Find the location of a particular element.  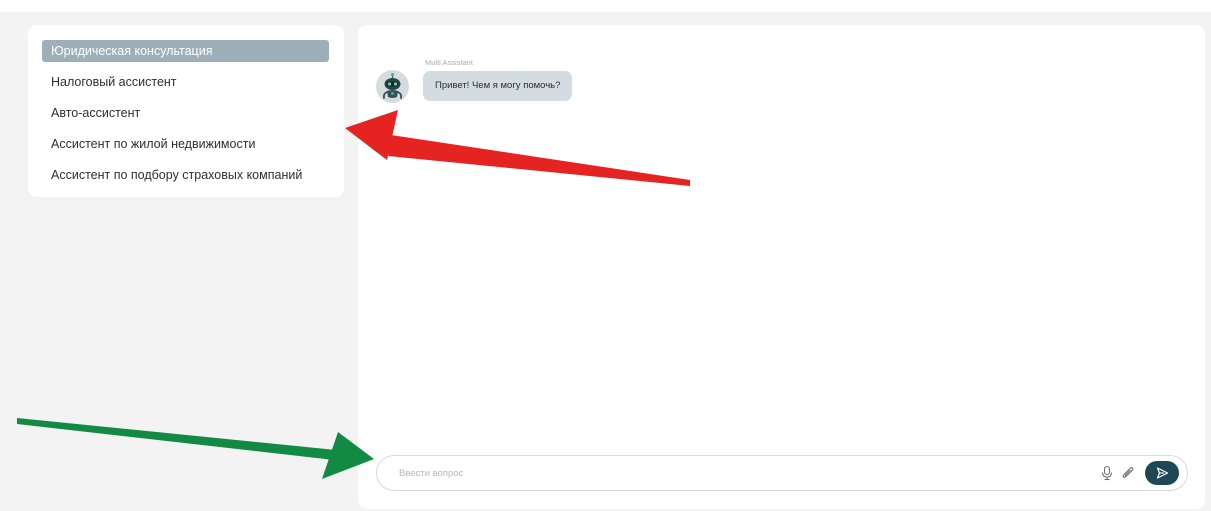

message-composer is located at coordinates (782, 473).